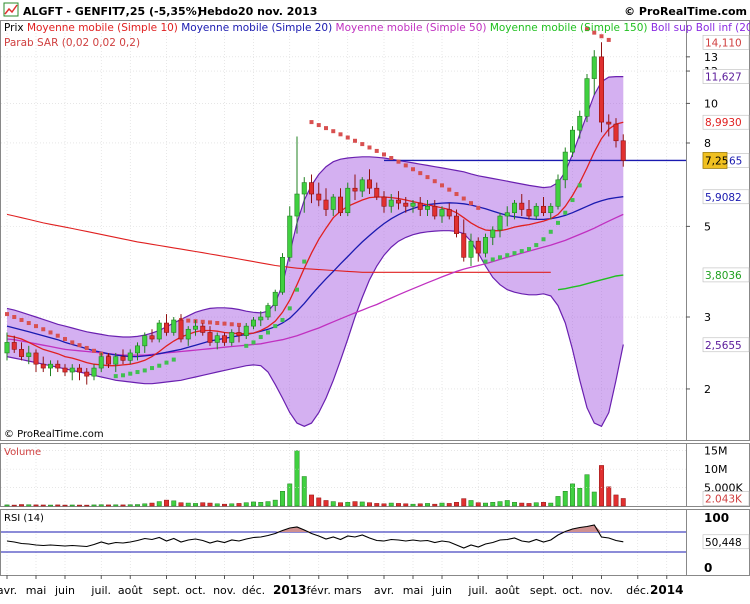  What do you see at coordinates (700, 28) in the screenshot?
I see `legend-item: Boll sup Boll inf (20 2)` at bounding box center [700, 28].